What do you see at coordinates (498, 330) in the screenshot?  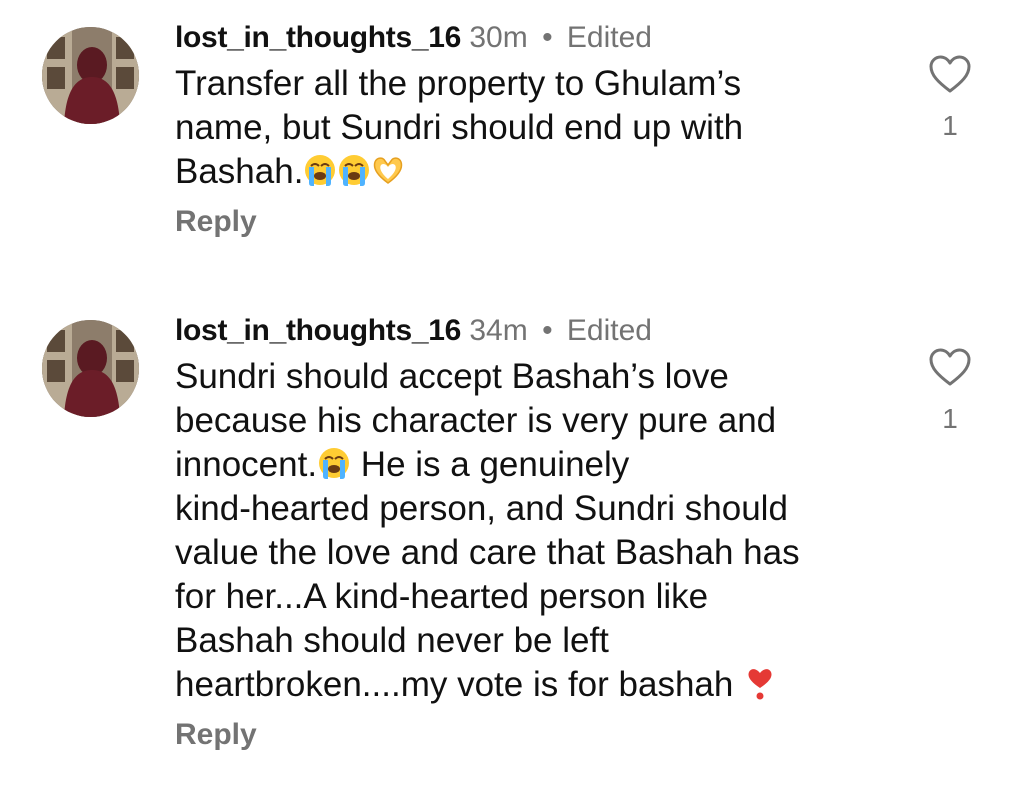 I see `timestamp: 34m` at bounding box center [498, 330].